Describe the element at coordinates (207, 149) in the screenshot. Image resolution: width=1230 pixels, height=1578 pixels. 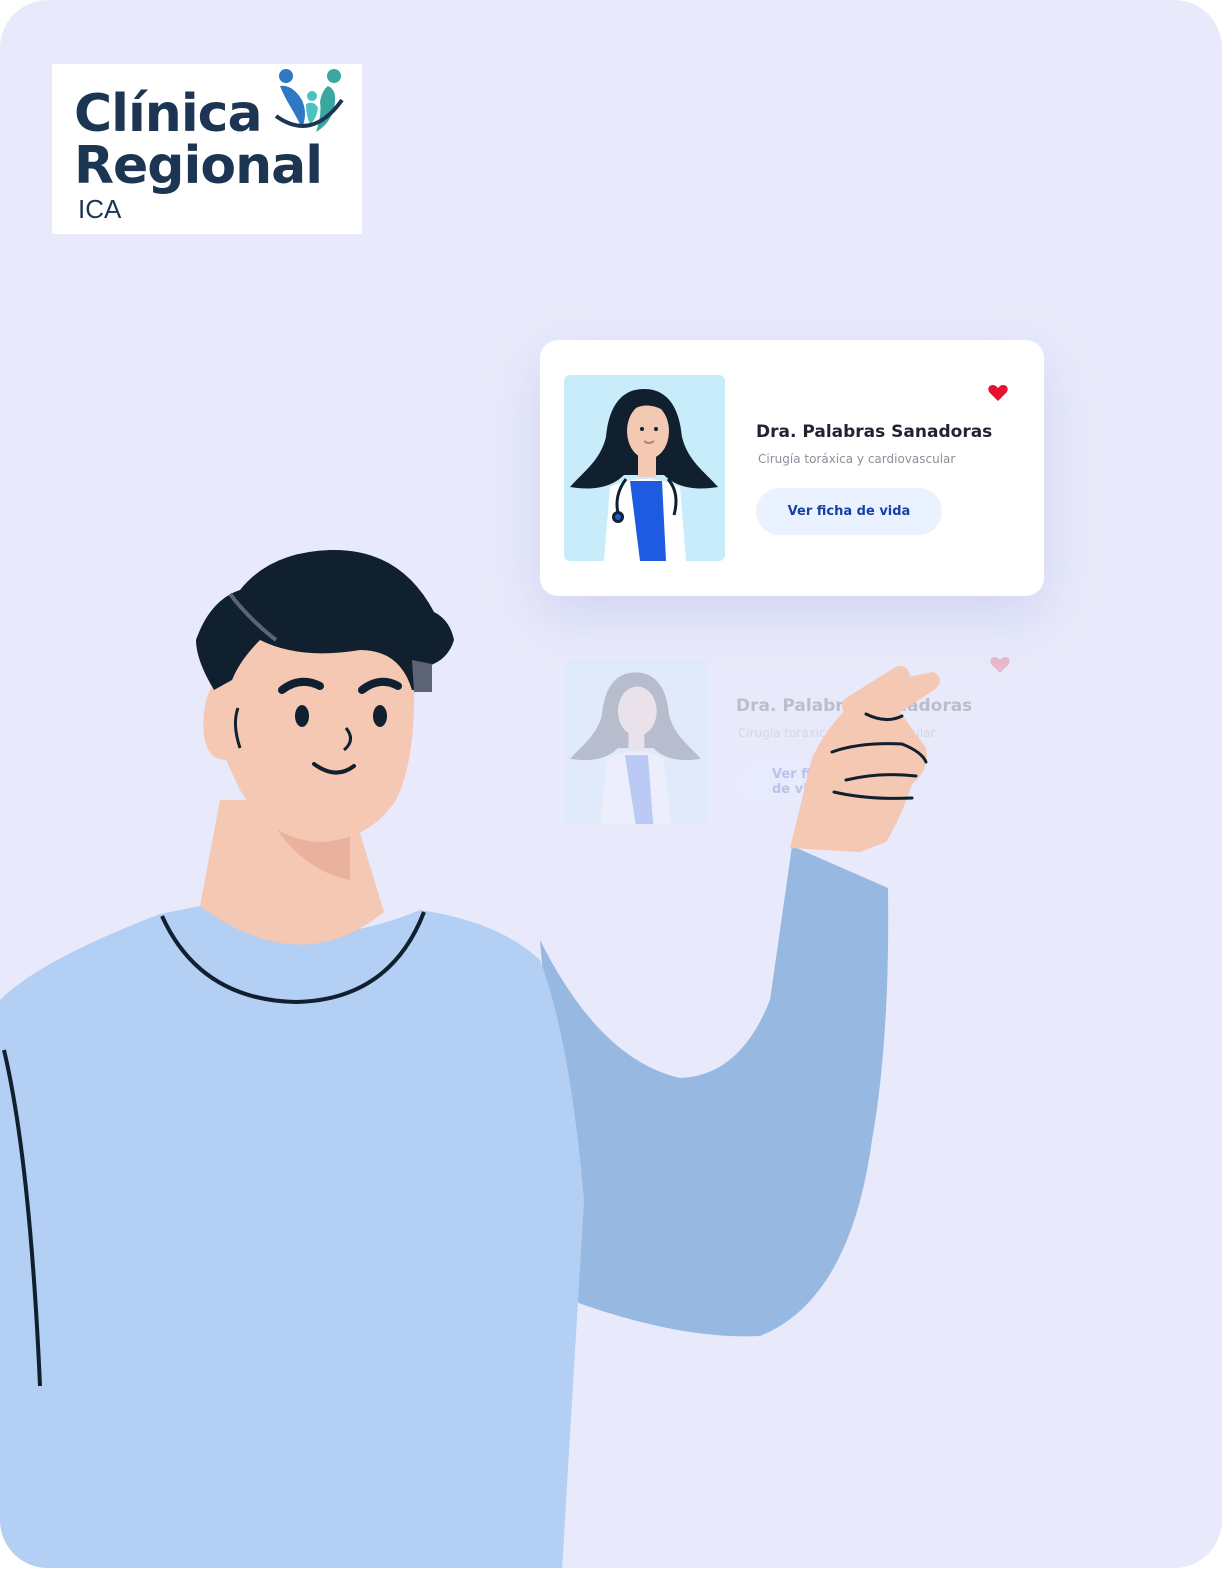
I see `clinic-logo: Clínica Regional ICA` at that location.